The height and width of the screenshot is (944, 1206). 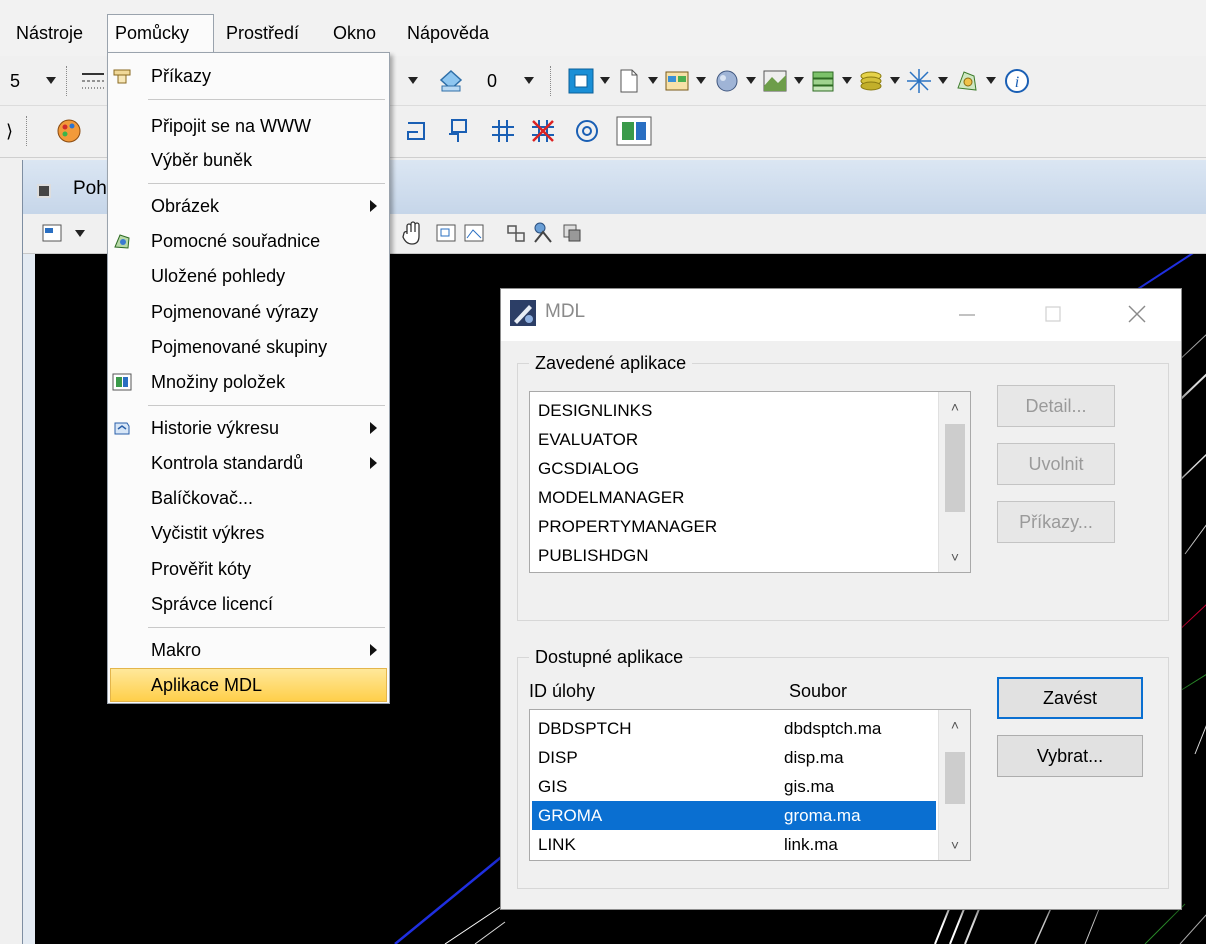 I want to click on target-icon, so click(x=587, y=131).